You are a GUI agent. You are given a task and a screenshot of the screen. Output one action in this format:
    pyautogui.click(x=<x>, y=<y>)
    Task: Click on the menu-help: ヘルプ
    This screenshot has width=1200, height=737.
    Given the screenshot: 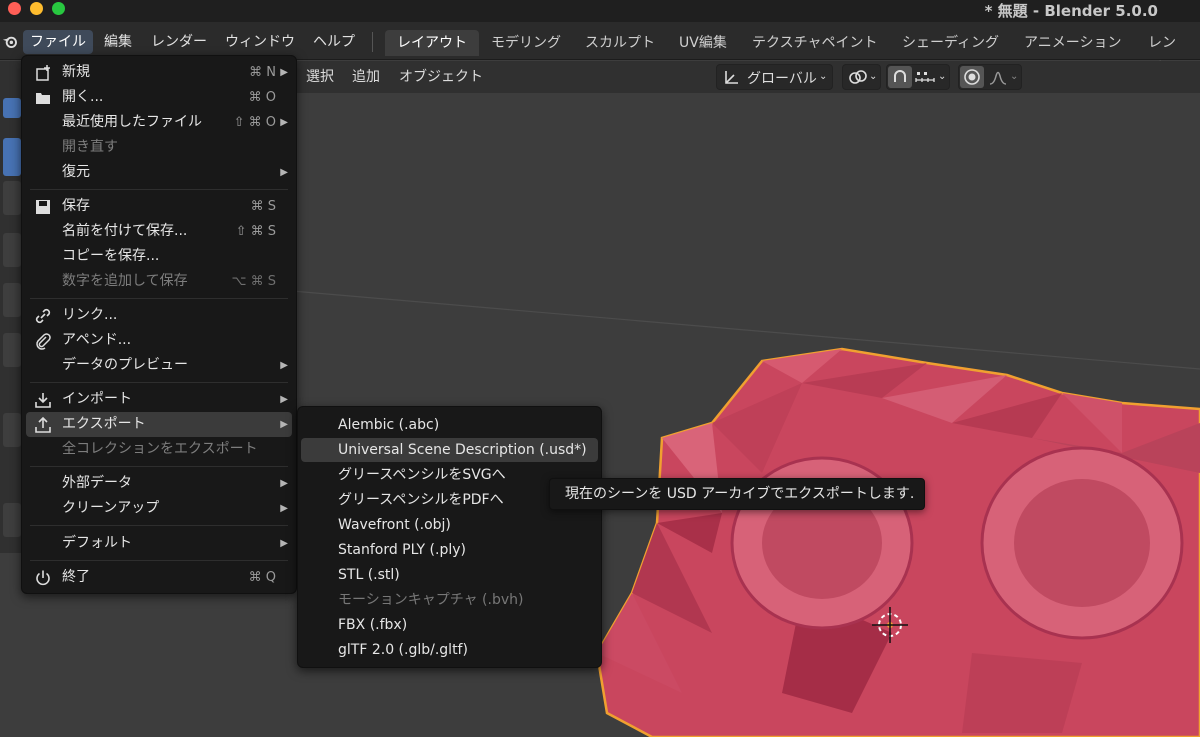 What is the action you would take?
    pyautogui.click(x=334, y=42)
    